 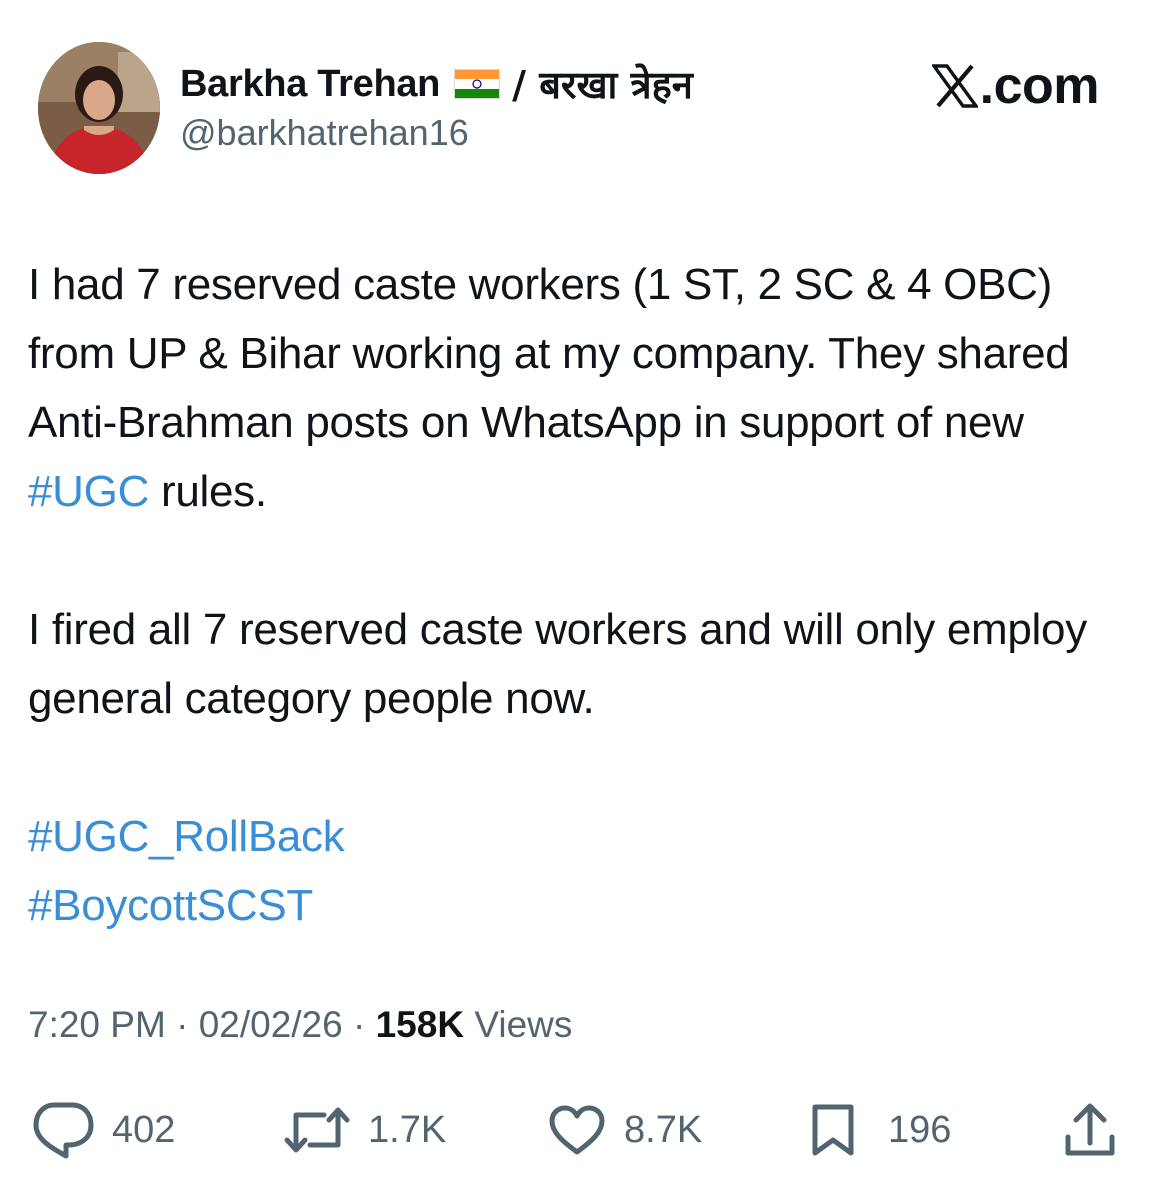 I want to click on action-bar: 402 1.7K 8.7K 196, so click(x=577, y=1133).